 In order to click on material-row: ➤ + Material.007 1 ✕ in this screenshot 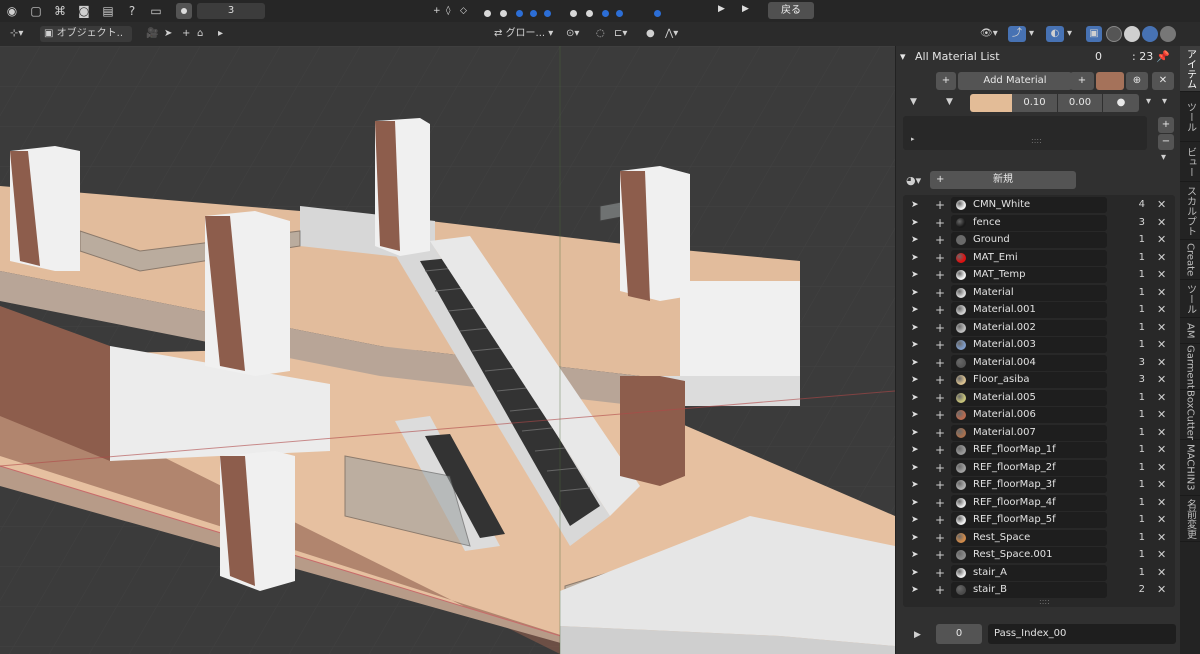, I will do `click(1039, 433)`.